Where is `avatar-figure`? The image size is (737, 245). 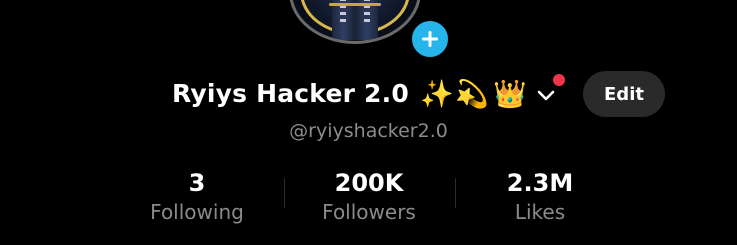
avatar-figure is located at coordinates (355, 20).